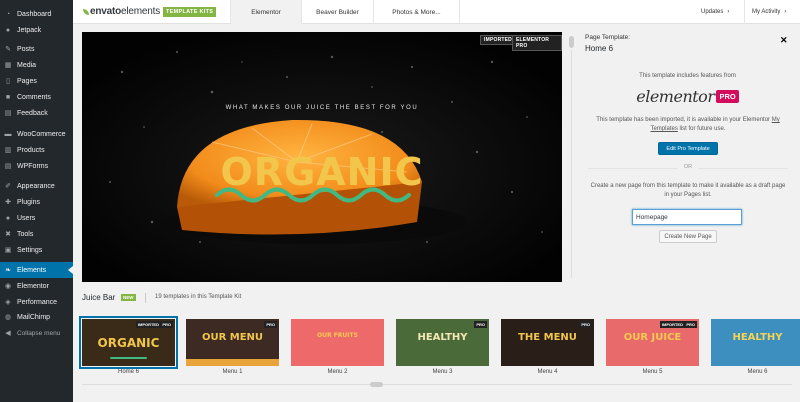 Image resolution: width=800 pixels, height=402 pixels. I want to click on thumbnail-label: Menu 5, so click(652, 372).